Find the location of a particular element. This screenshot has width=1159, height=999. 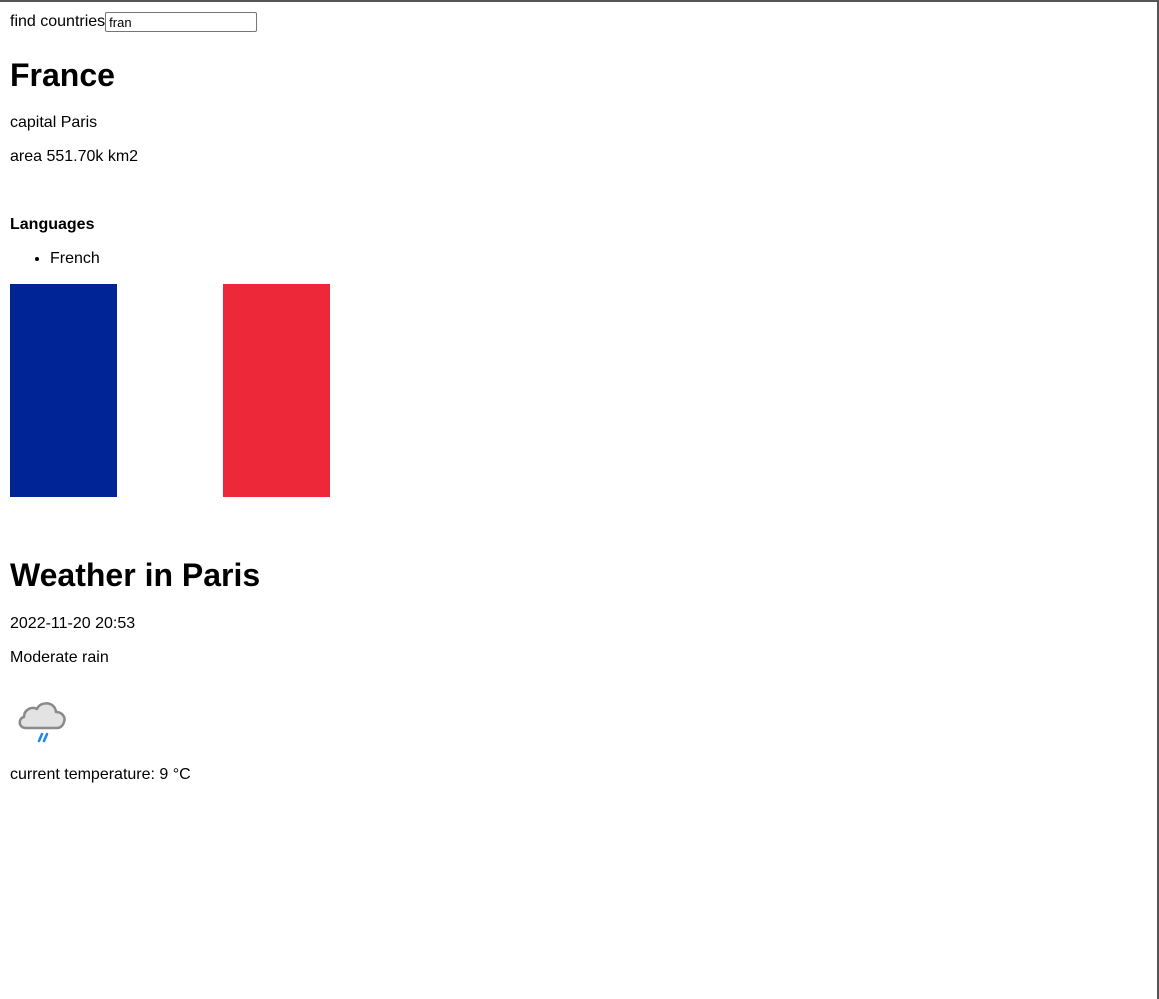

window-top-border is located at coordinates (579, 1).